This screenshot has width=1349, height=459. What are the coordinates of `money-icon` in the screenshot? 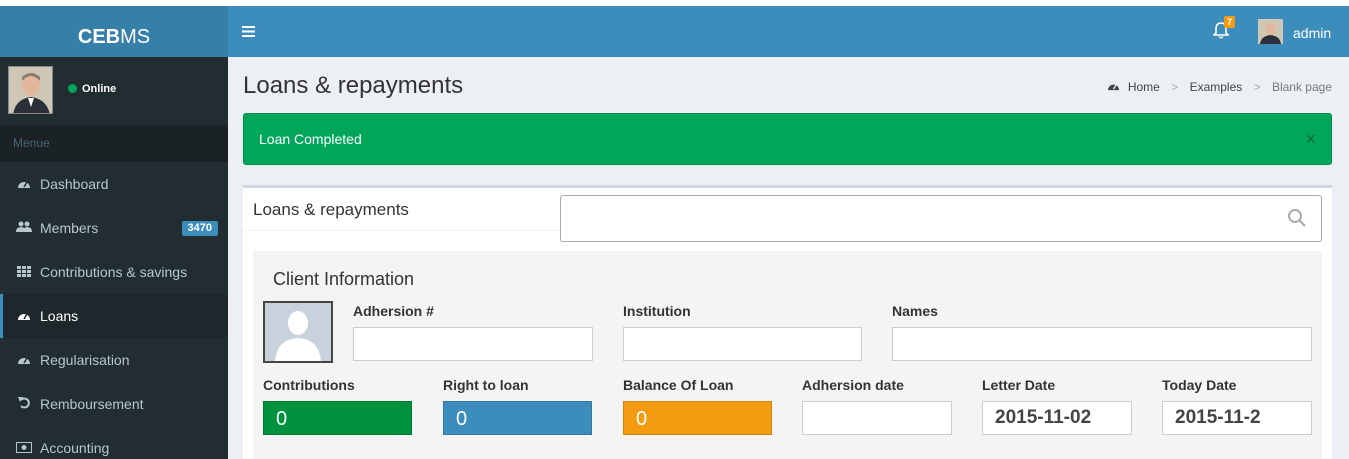 It's located at (24, 443).